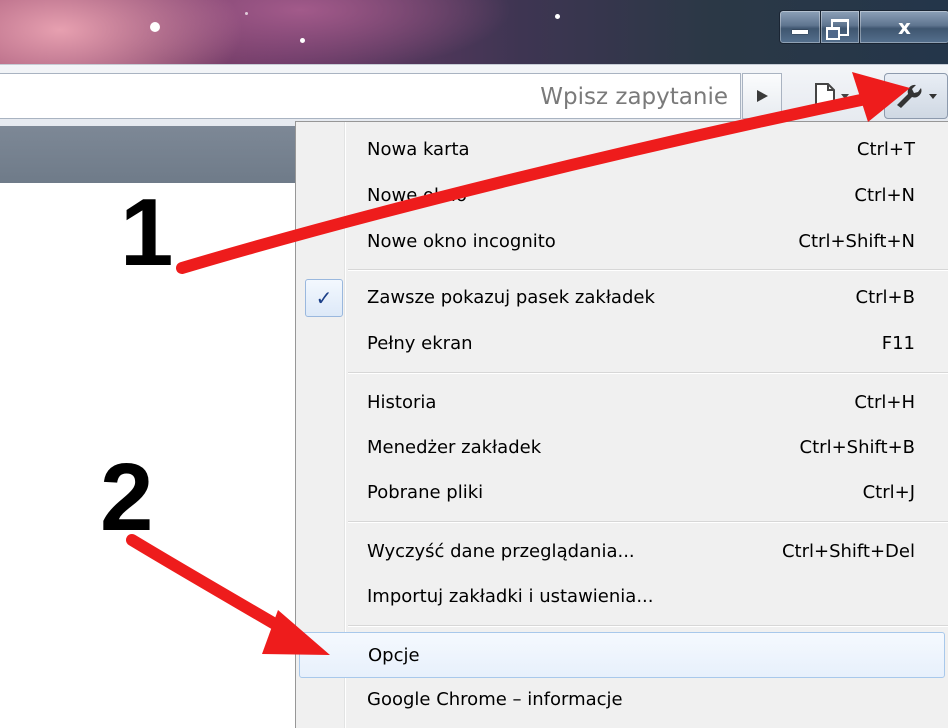  I want to click on minimize-button, so click(800, 27).